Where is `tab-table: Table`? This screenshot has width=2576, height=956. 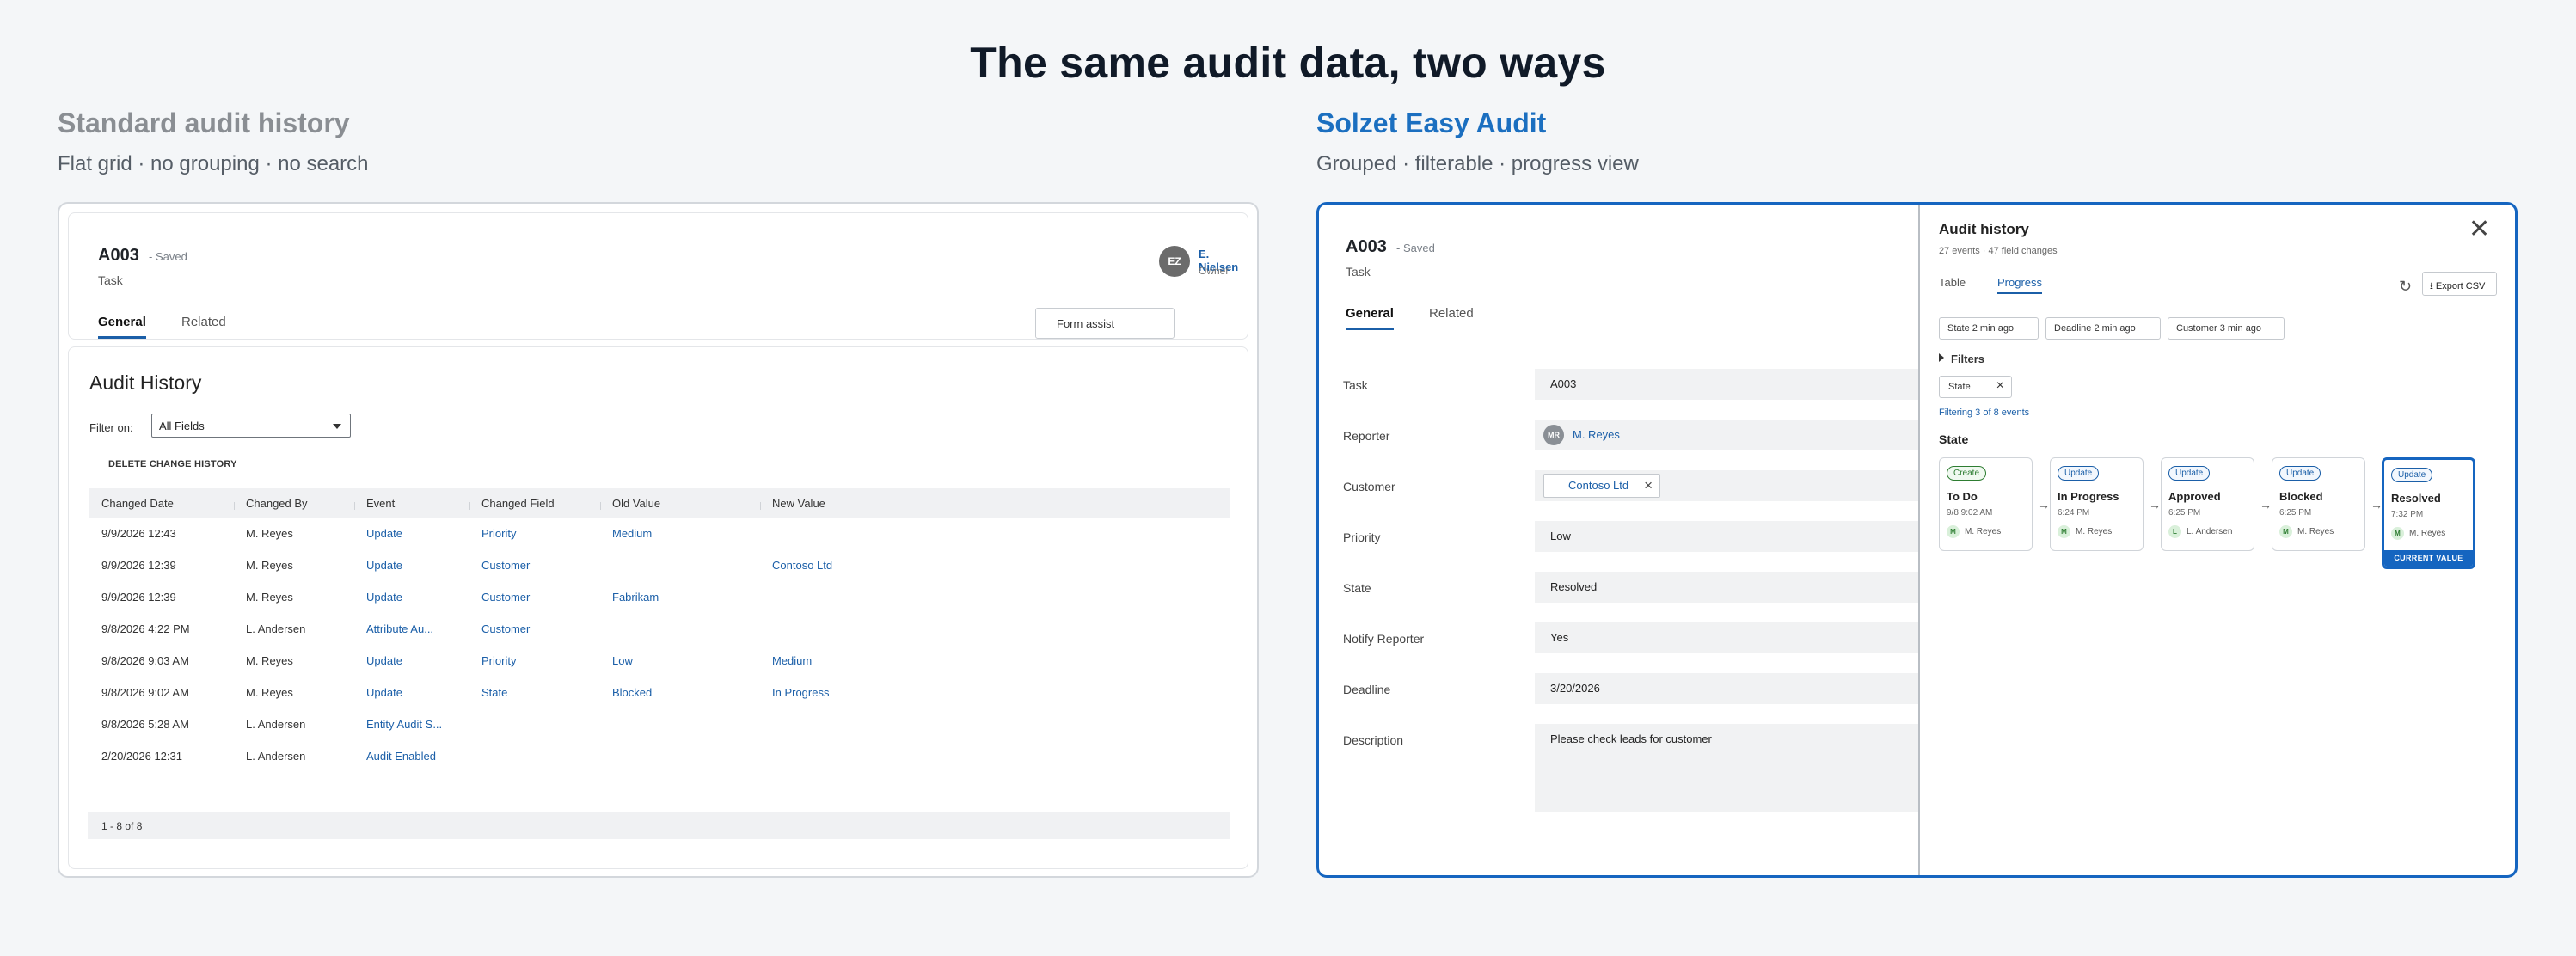
tab-table: Table is located at coordinates (1952, 284).